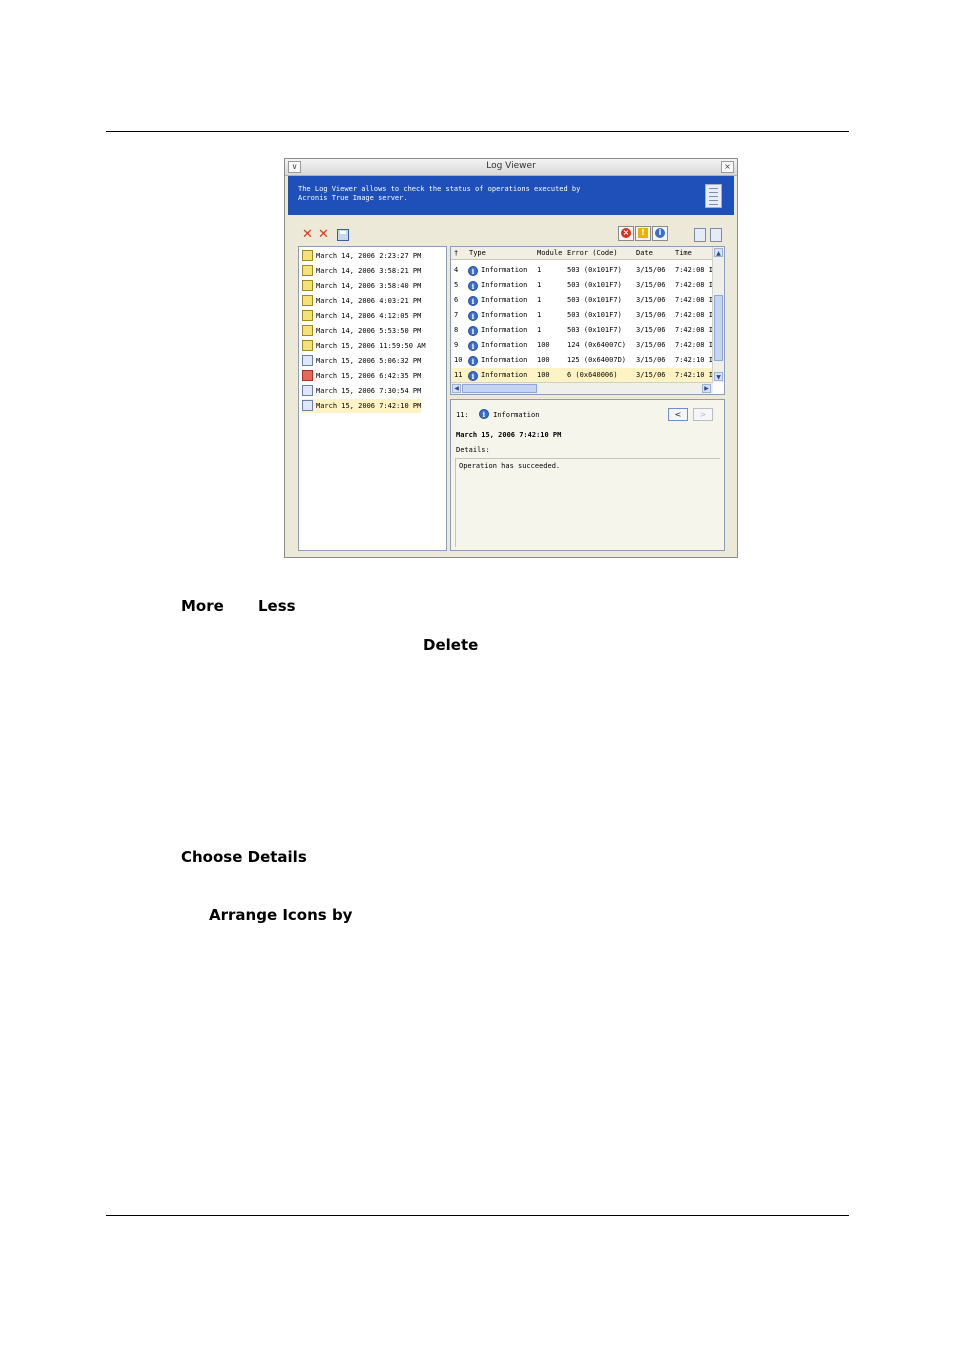  Describe the element at coordinates (244, 857) in the screenshot. I see `choose-details-term: Choose Details` at that location.